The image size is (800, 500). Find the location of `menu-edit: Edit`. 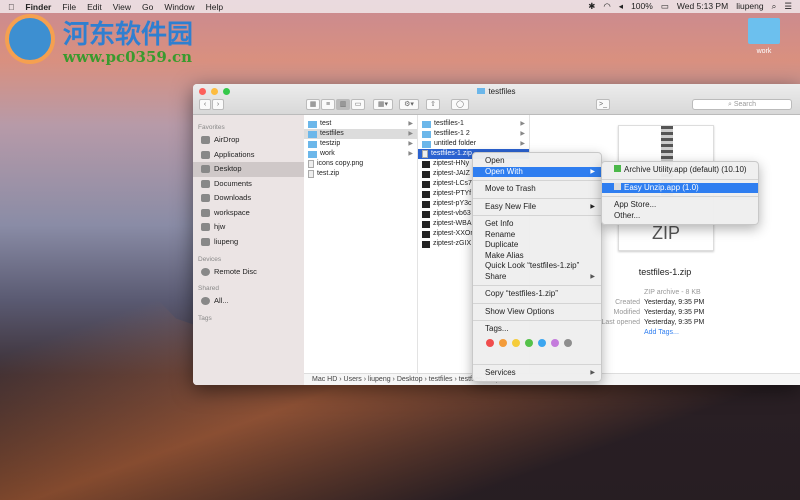

menu-edit: Edit is located at coordinates (94, 7).